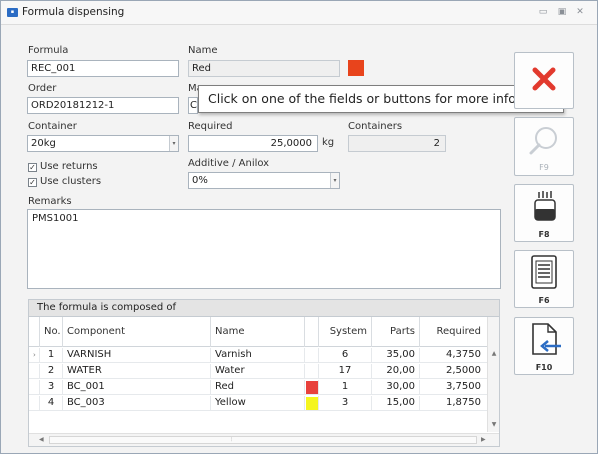  What do you see at coordinates (229, 163) in the screenshot?
I see `additive-label: Additive / Anilox` at bounding box center [229, 163].